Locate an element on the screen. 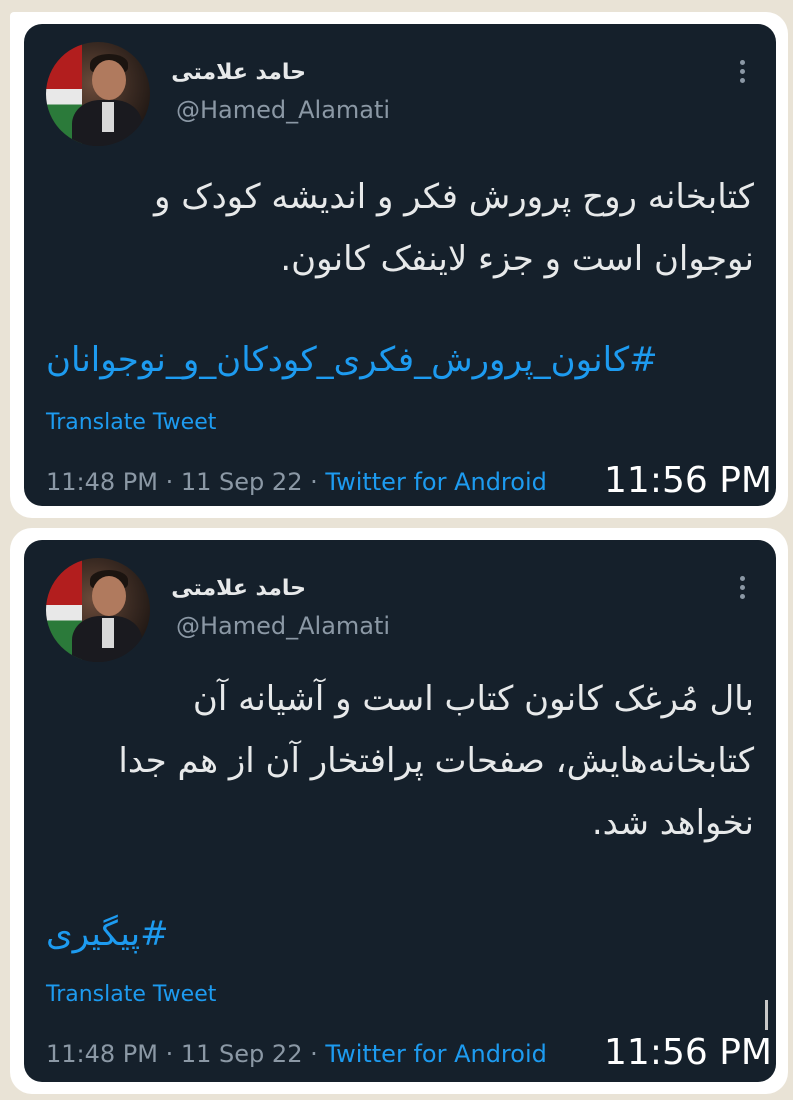 The width and height of the screenshot is (793, 1100). tweet-text-line-2: نوجوان است و جزء لاینفک کانون. is located at coordinates (517, 259).